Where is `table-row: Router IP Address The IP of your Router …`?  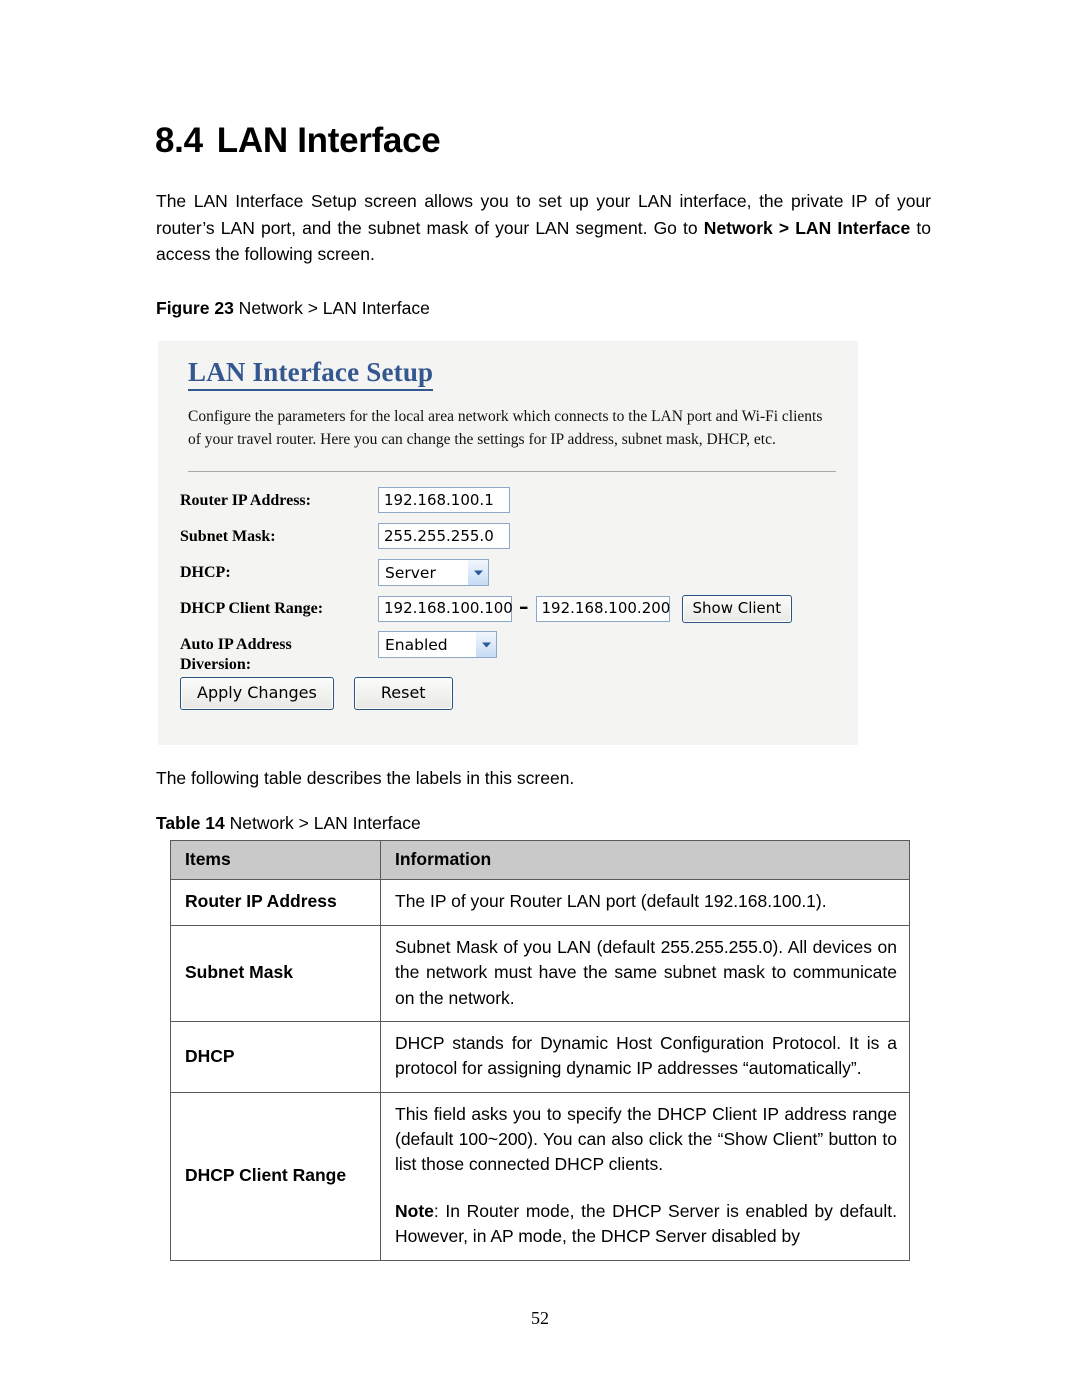
table-row: Router IP Address The IP of your Router … is located at coordinates (540, 902).